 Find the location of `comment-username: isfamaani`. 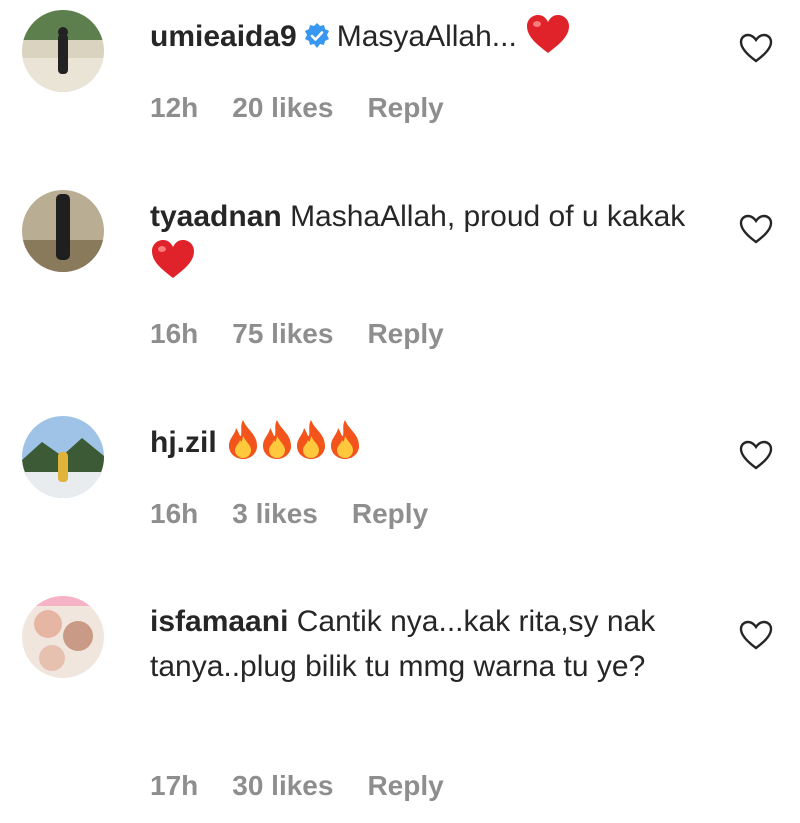

comment-username: isfamaani is located at coordinates (219, 621).